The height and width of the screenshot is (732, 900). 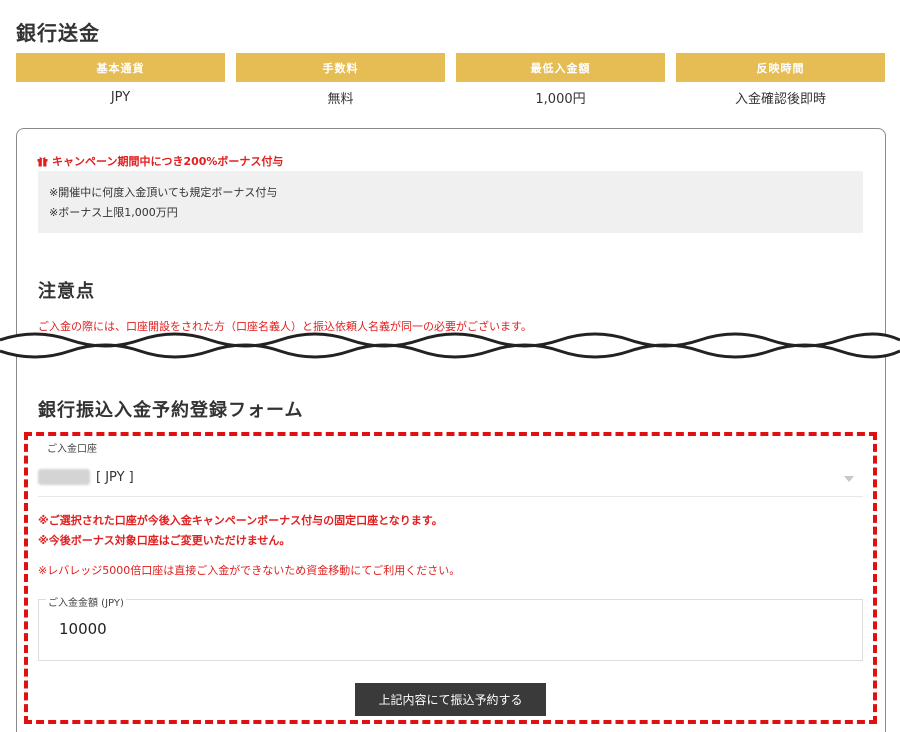 I want to click on info-value: 無料, so click(x=340, y=99).